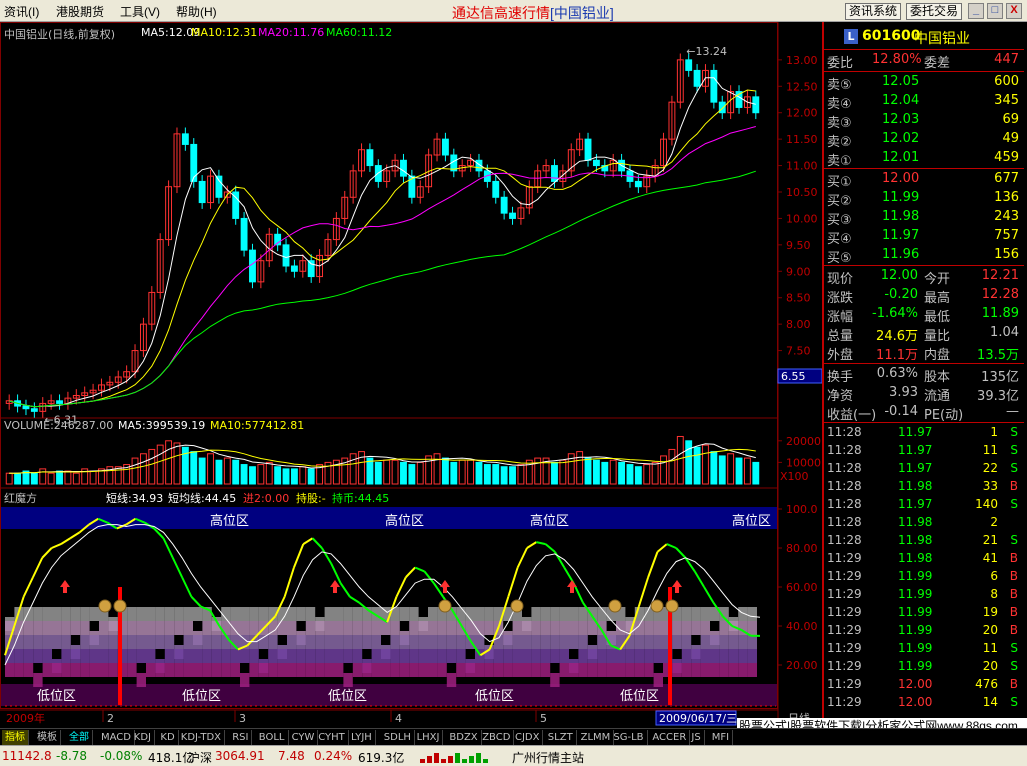 This screenshot has height=766, width=1027. Describe the element at coordinates (924, 159) in the screenshot. I see `sell-level-row: 卖① 12.01 459` at that location.